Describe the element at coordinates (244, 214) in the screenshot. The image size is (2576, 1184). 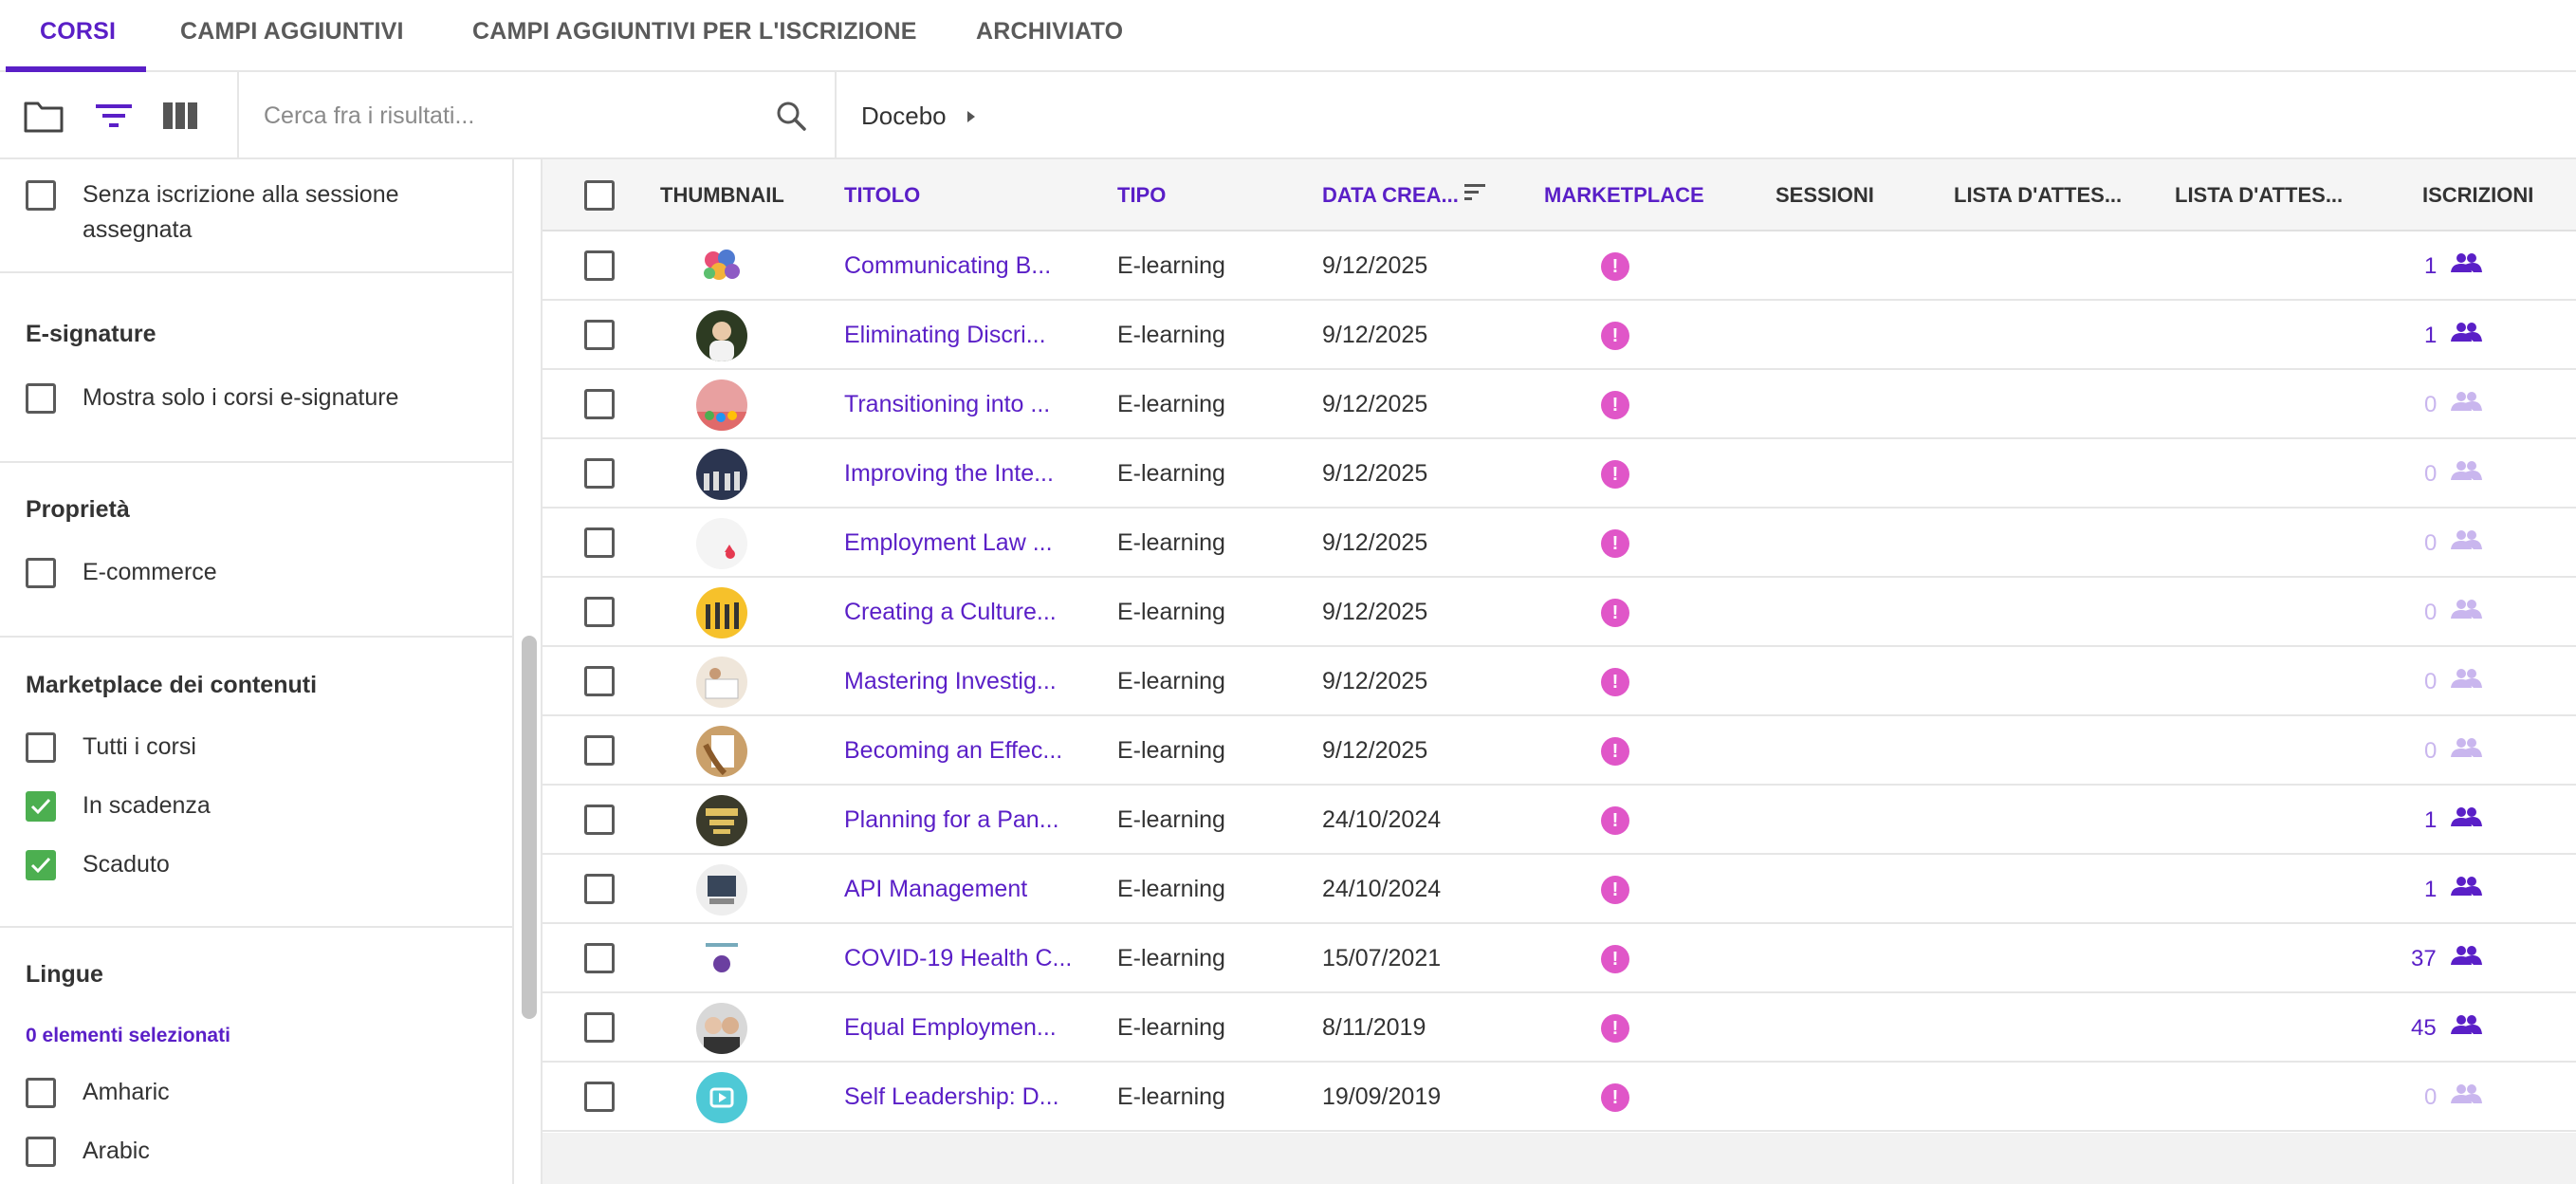
I see `filter-session-checkbox: Senza iscrizione alla sessione assegnata` at that location.